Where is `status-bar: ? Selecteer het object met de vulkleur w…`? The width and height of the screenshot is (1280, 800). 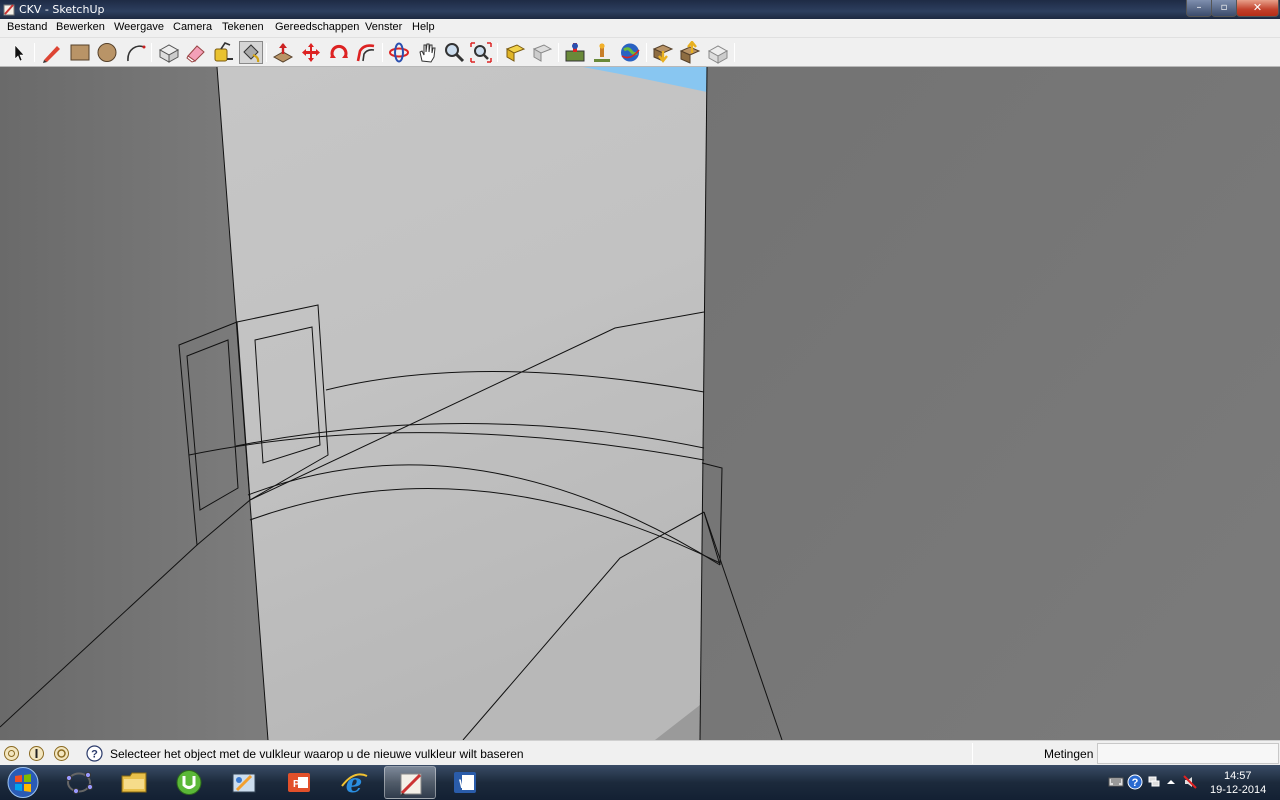 status-bar: ? Selecteer het object met de vulkleur w… is located at coordinates (640, 752).